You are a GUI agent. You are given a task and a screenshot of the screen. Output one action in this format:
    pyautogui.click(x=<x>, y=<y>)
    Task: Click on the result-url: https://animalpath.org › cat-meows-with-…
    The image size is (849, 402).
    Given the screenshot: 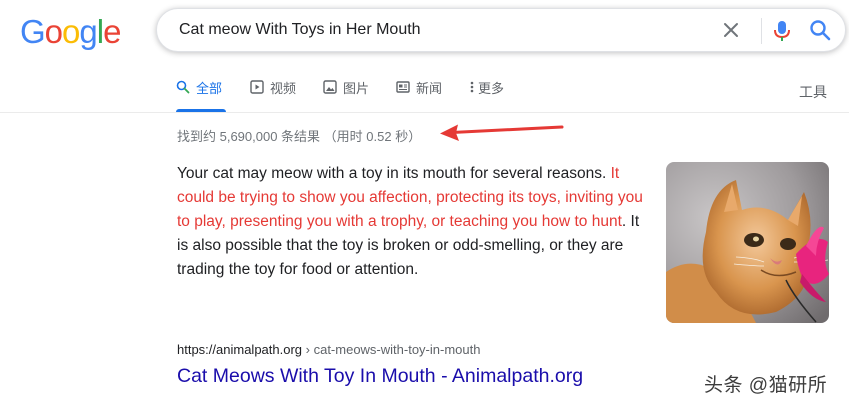 What is the action you would take?
    pyautogui.click(x=328, y=349)
    